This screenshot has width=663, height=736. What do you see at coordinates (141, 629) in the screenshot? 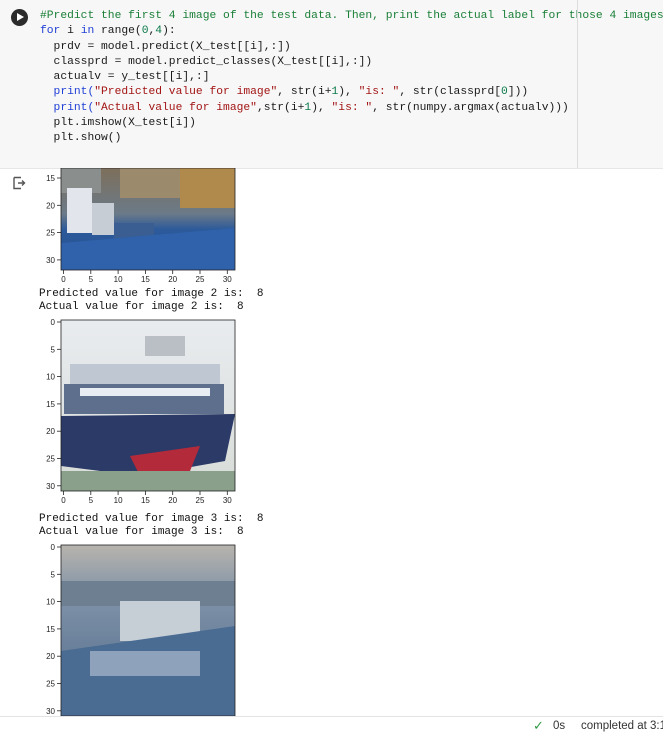
I see `image-plot-3: 0 5 10 15 20 25 30` at bounding box center [141, 629].